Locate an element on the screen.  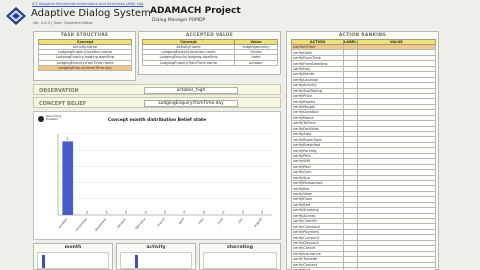
task-structure-row: LodgingEnquiry.fromTime.day is located at coordinates (85, 67).